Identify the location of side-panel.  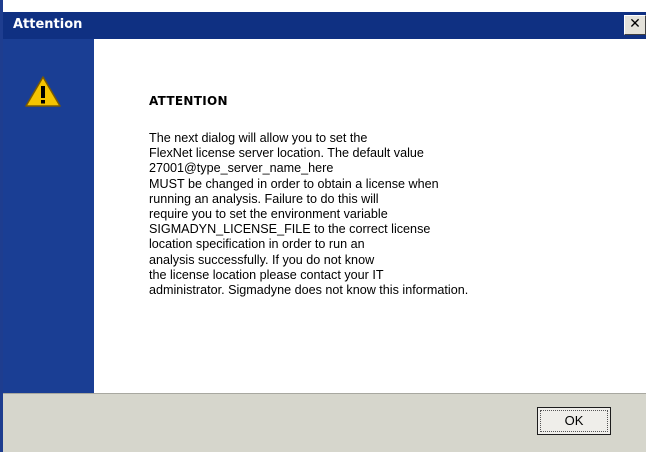
(48, 216).